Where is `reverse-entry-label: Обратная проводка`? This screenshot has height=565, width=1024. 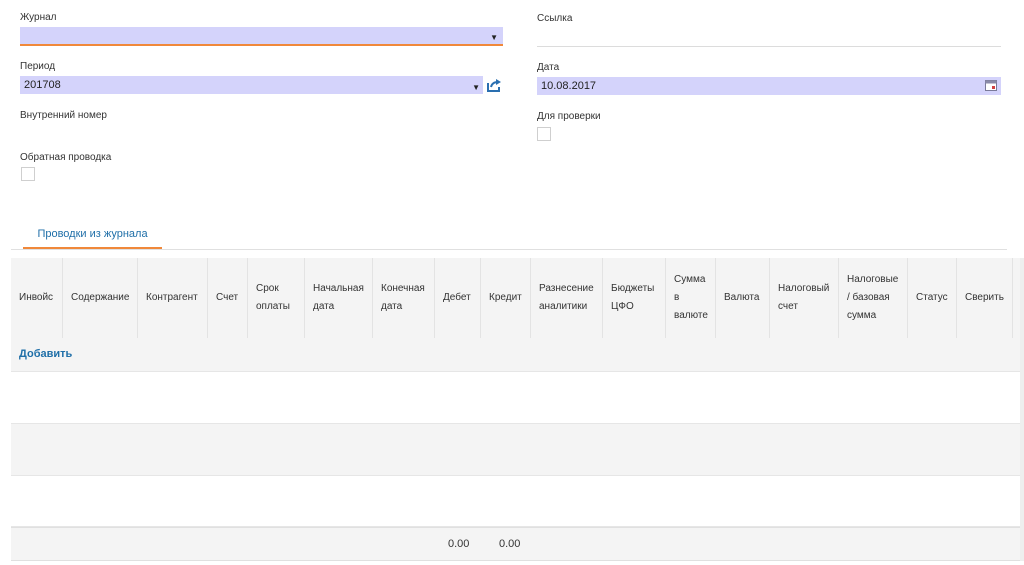
reverse-entry-label: Обратная проводка is located at coordinates (66, 157).